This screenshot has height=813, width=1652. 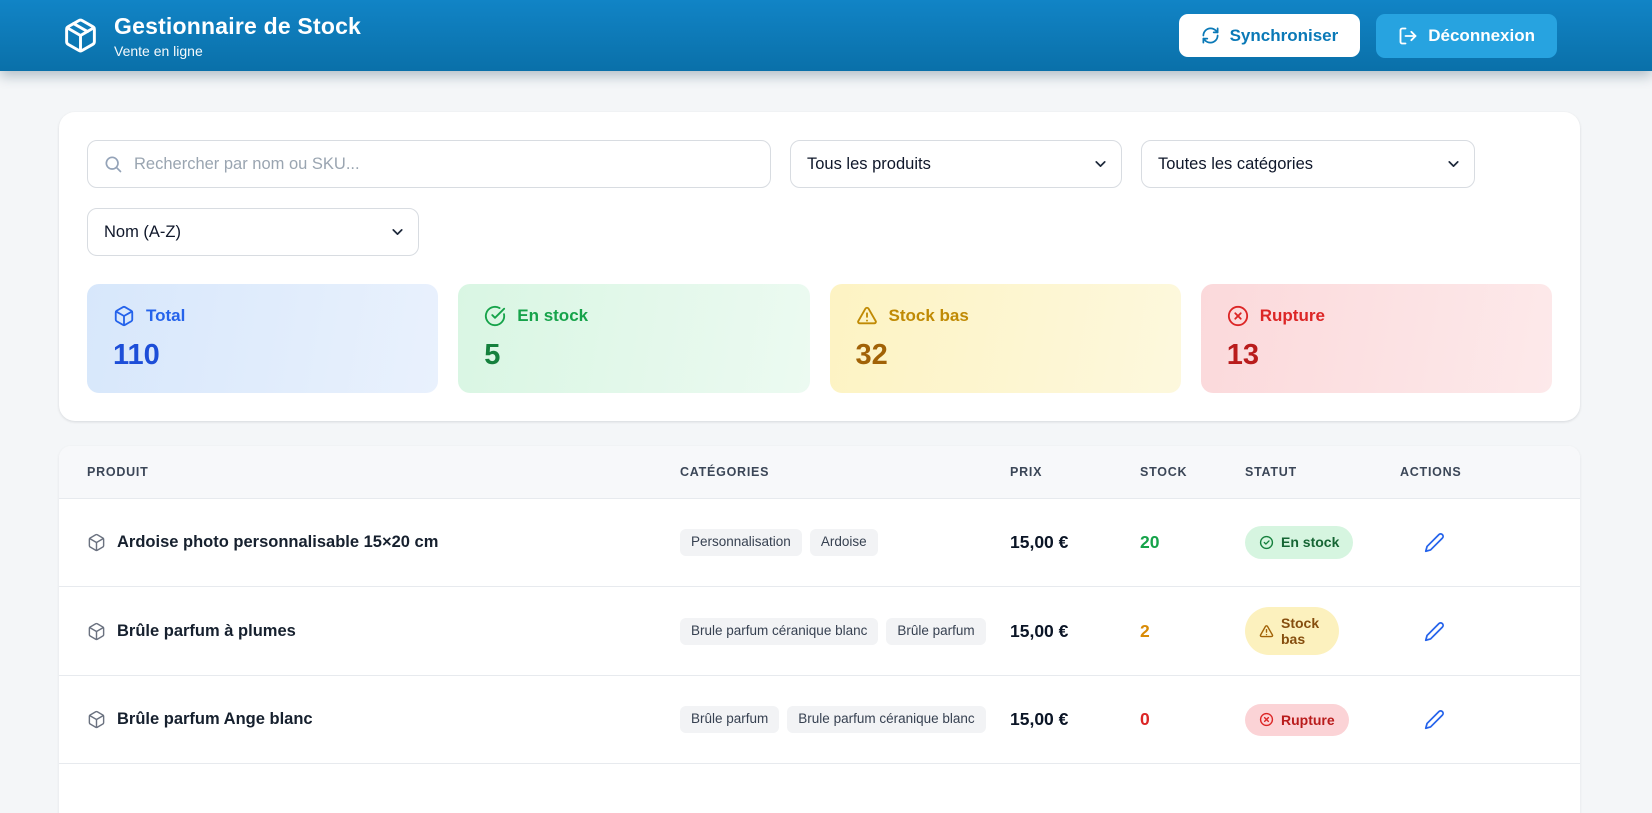 I want to click on column-header-product: Produit, so click(x=118, y=472).